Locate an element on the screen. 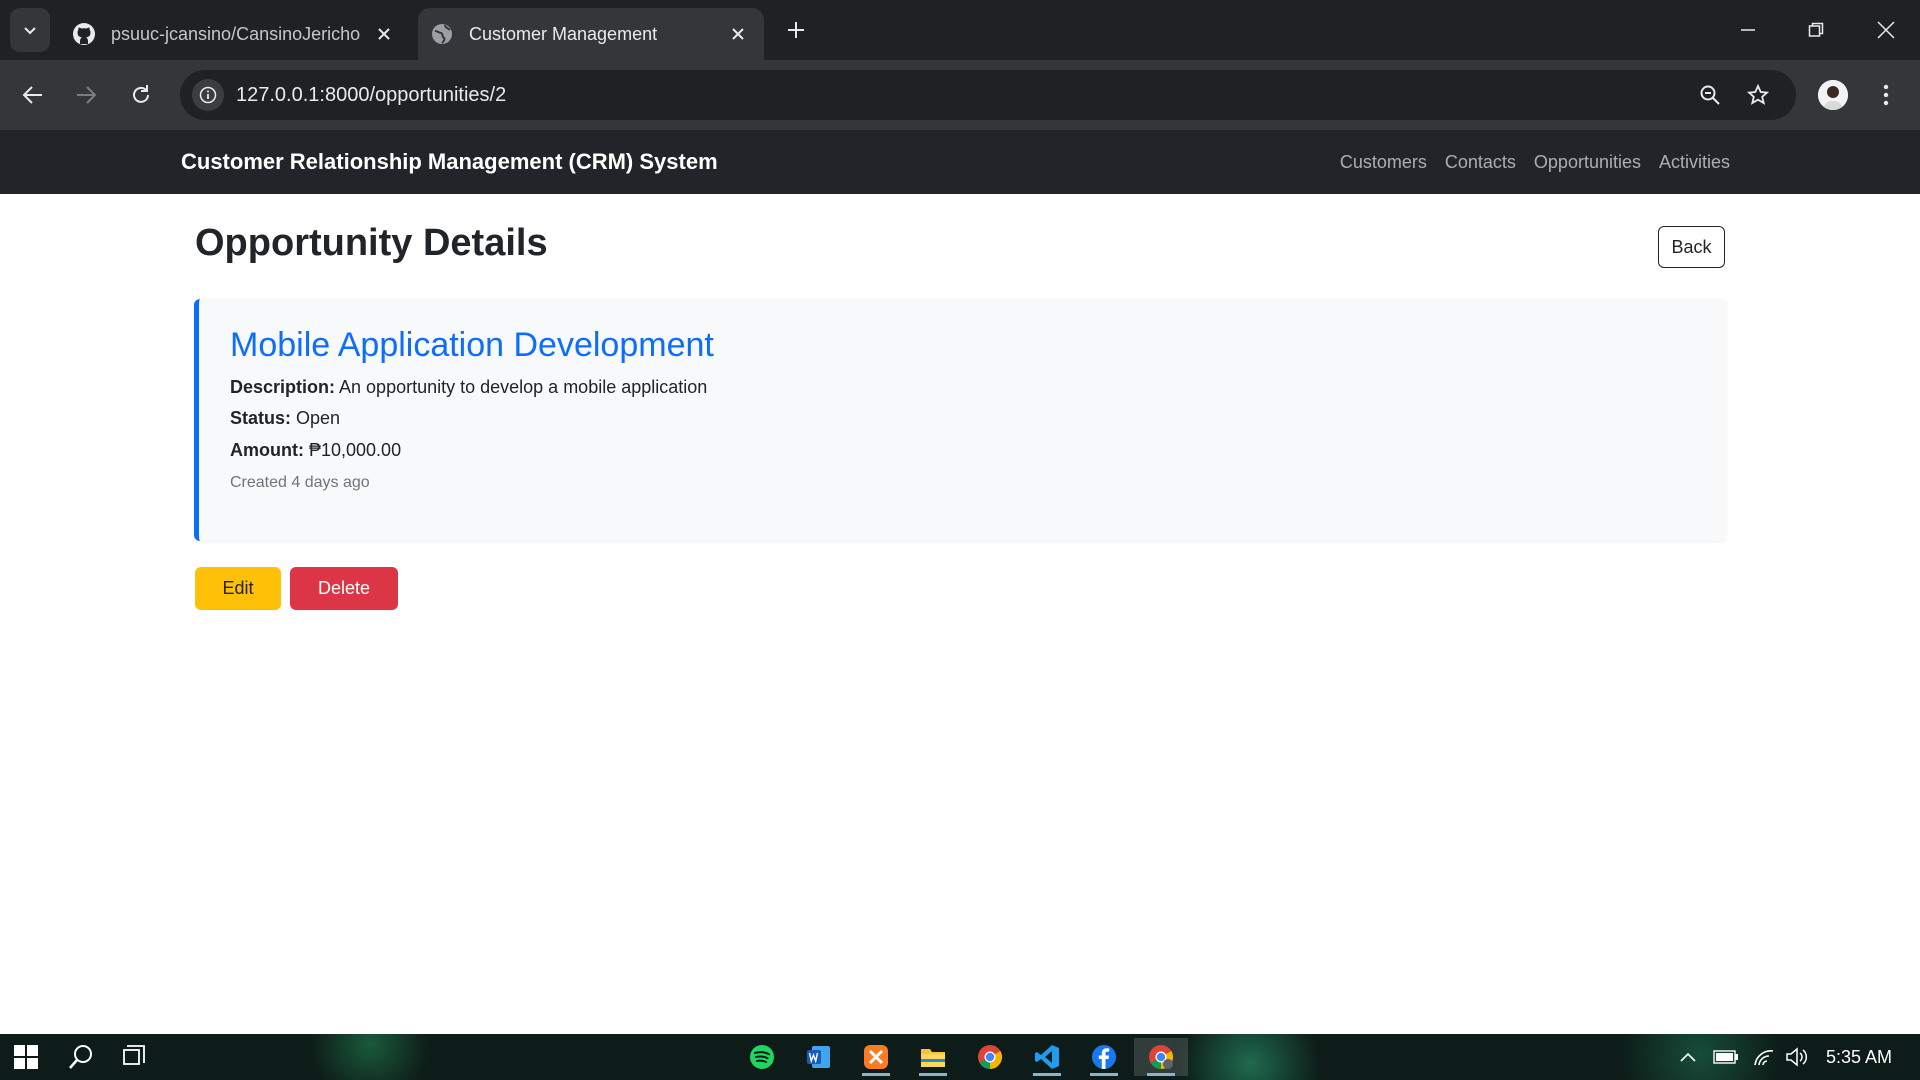 This screenshot has height=1080, width=1920. folder-icon is located at coordinates (933, 1058).